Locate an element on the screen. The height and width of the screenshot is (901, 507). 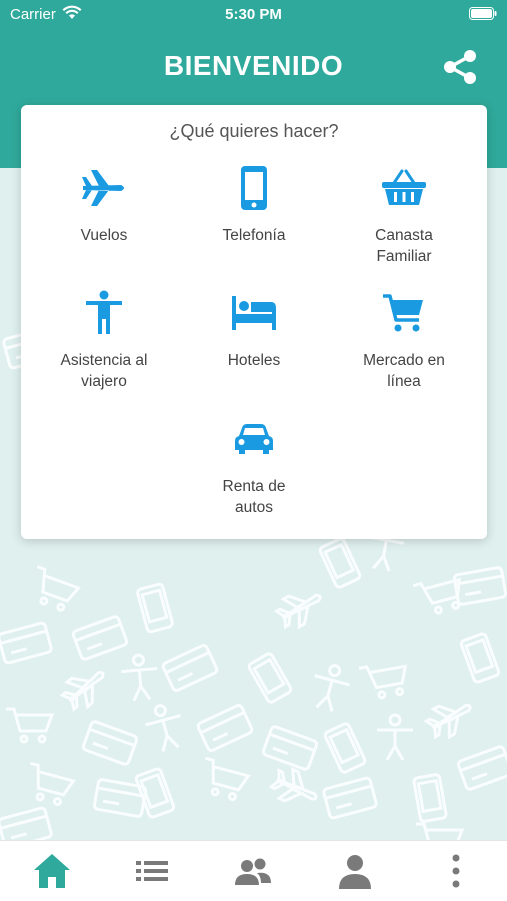
bed-icon is located at coordinates (254, 313).